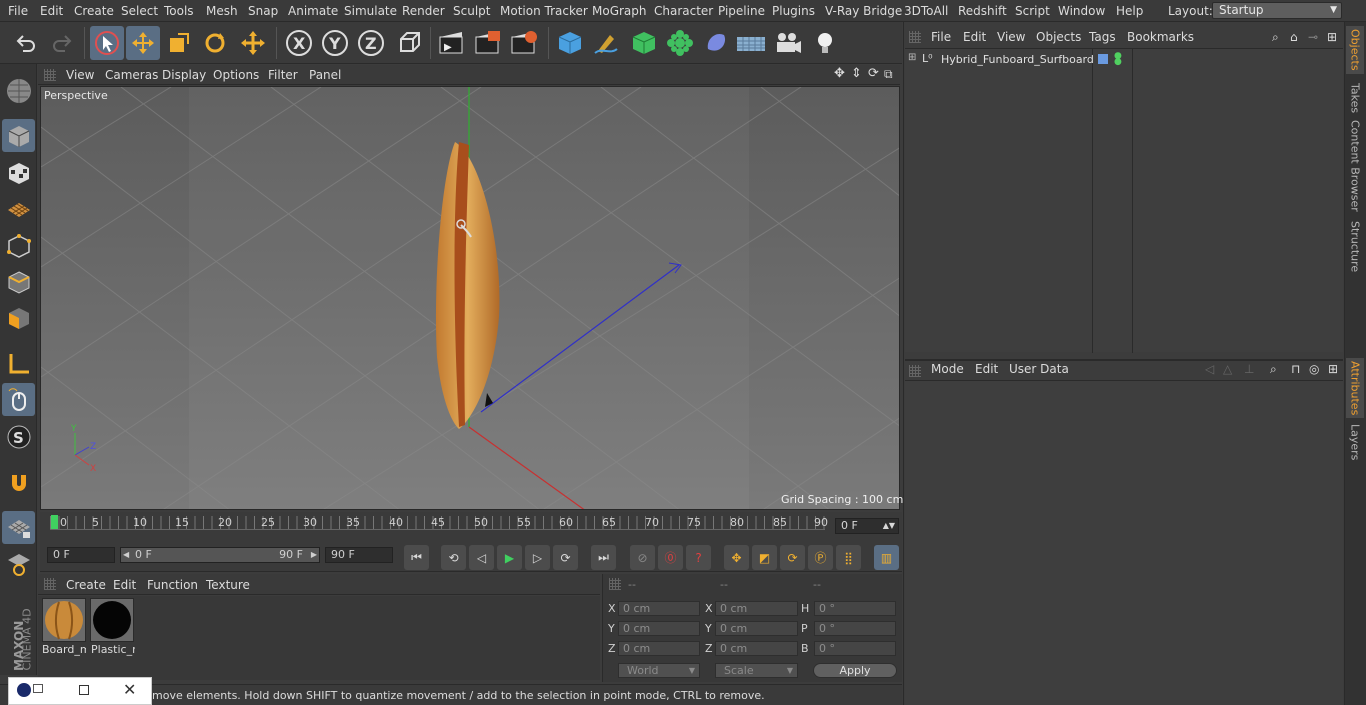 The height and width of the screenshot is (705, 1366). Describe the element at coordinates (986, 369) in the screenshot. I see `attribute-menu-edit: Edit` at that location.